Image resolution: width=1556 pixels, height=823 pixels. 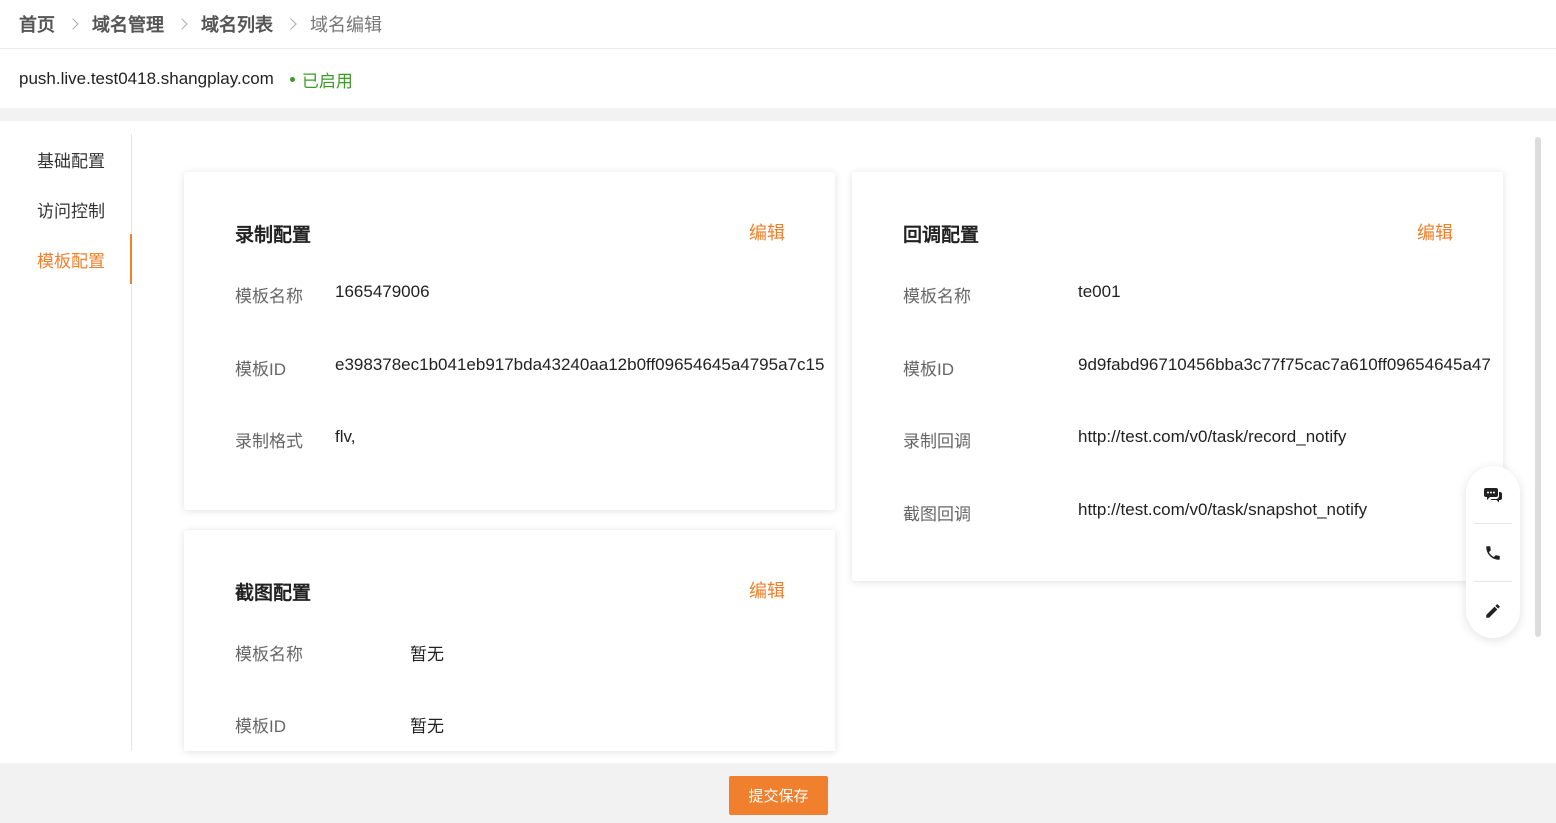 I want to click on card-title: 截图配置, so click(x=273, y=593).